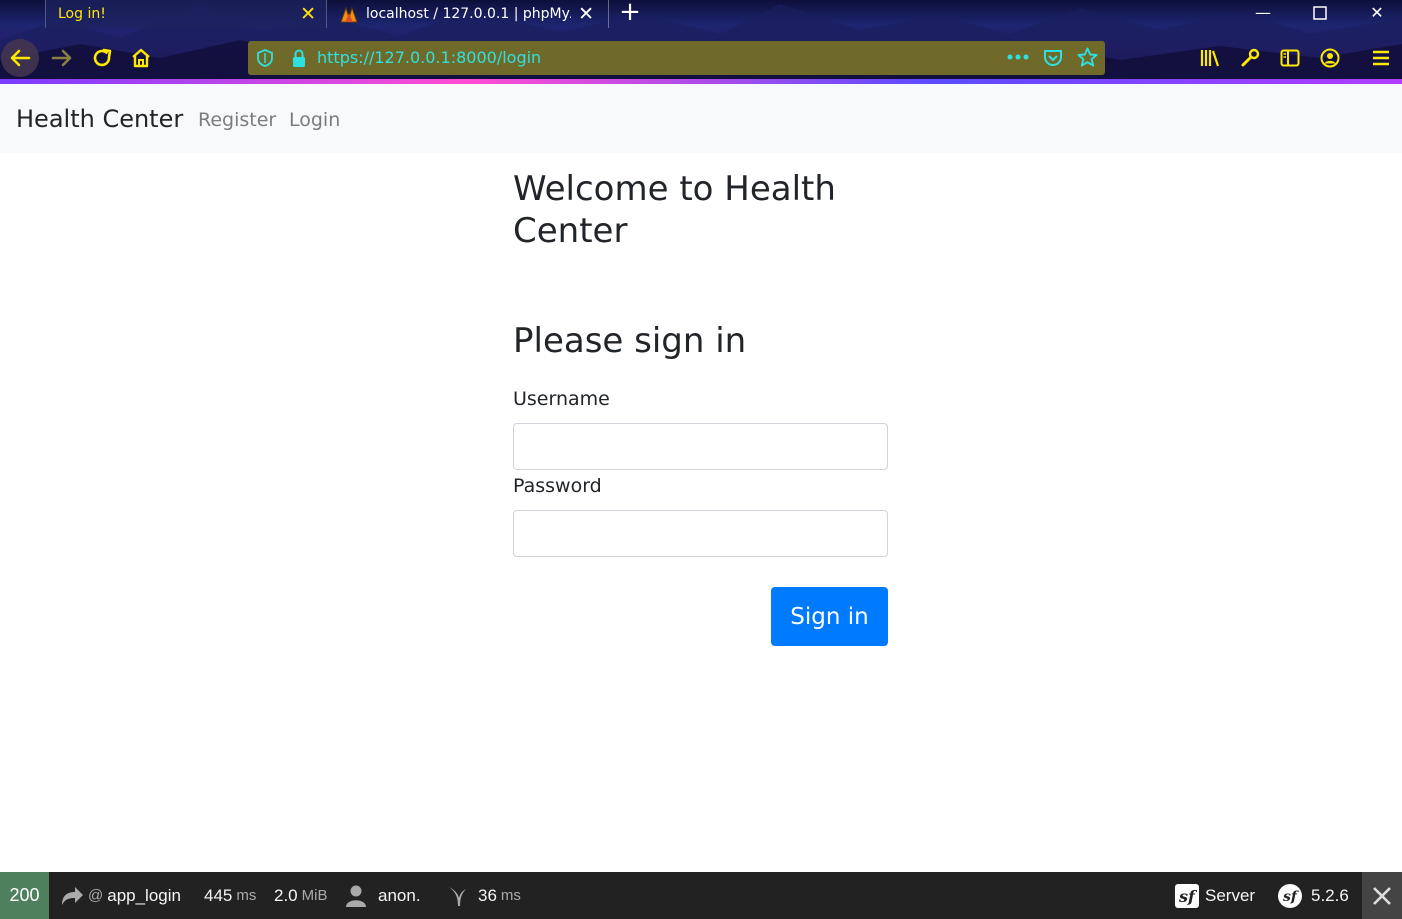 The height and width of the screenshot is (919, 1402). I want to click on url-text: https://127.0.0.1:8000/login, so click(429, 57).